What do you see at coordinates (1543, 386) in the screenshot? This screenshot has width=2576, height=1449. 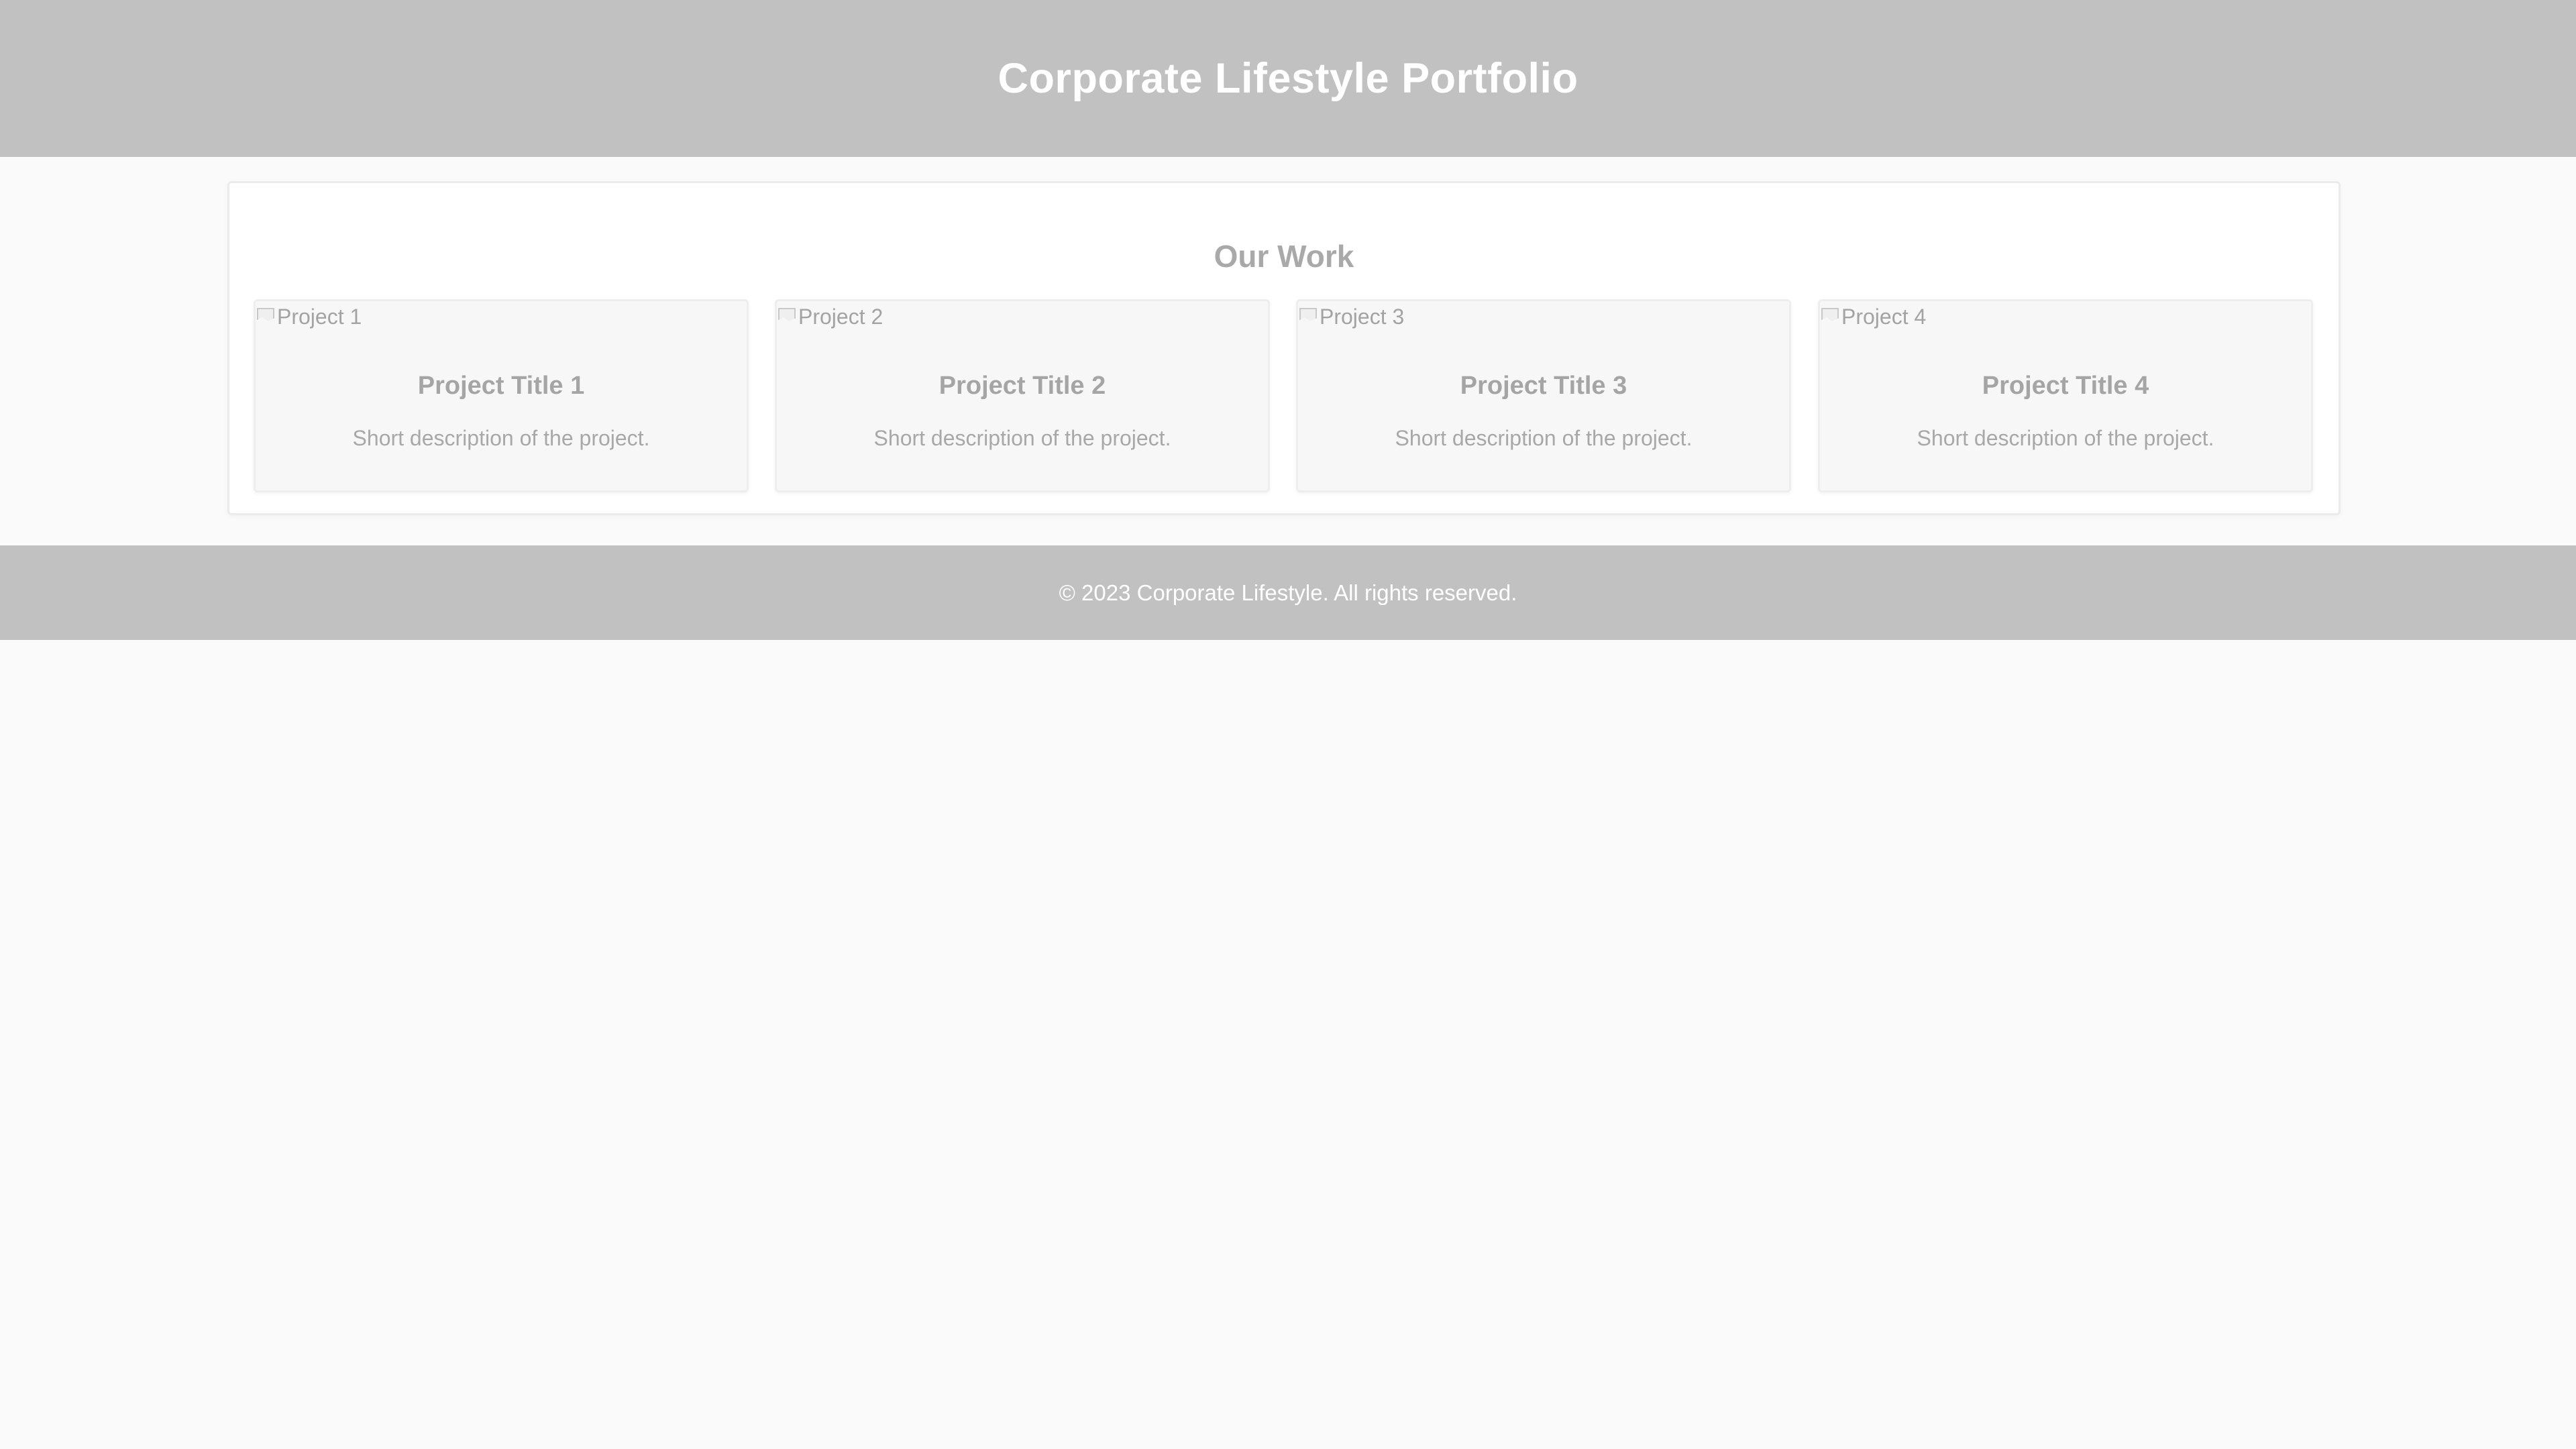 I see `project-title: Project Title 3` at bounding box center [1543, 386].